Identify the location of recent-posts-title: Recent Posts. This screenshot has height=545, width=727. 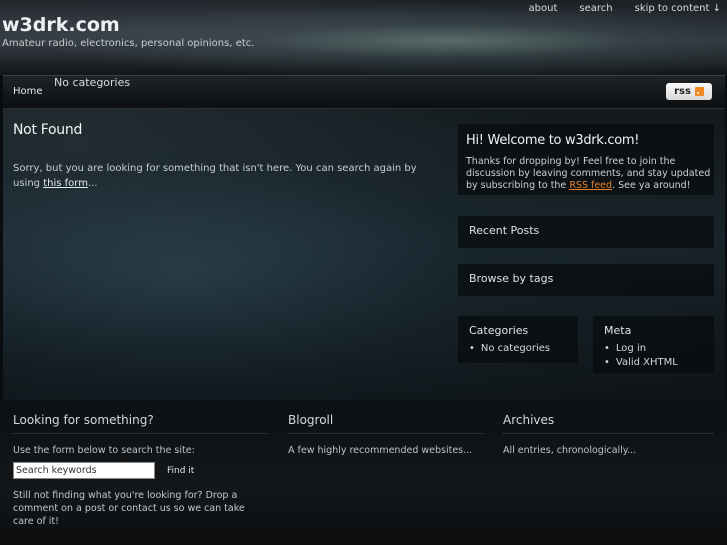
(504, 230).